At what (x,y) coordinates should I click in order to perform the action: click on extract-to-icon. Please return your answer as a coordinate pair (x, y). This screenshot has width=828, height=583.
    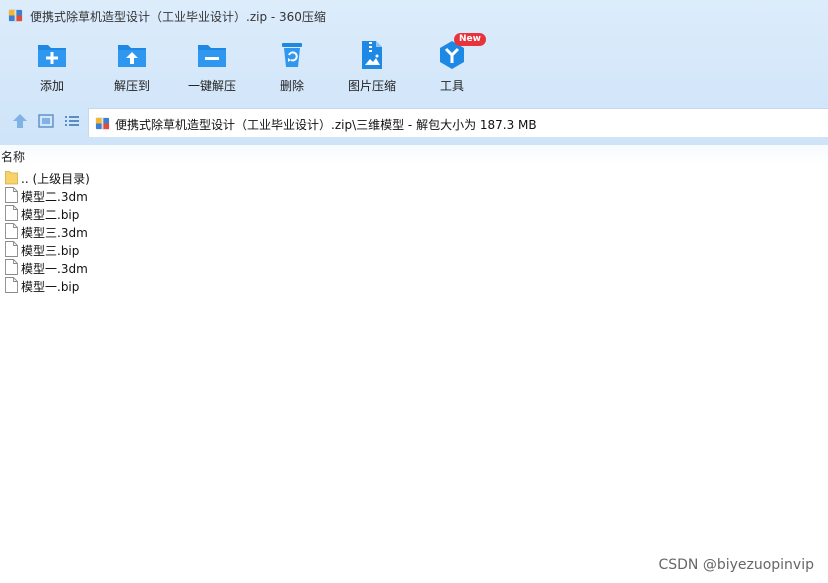
    Looking at the image, I should click on (132, 56).